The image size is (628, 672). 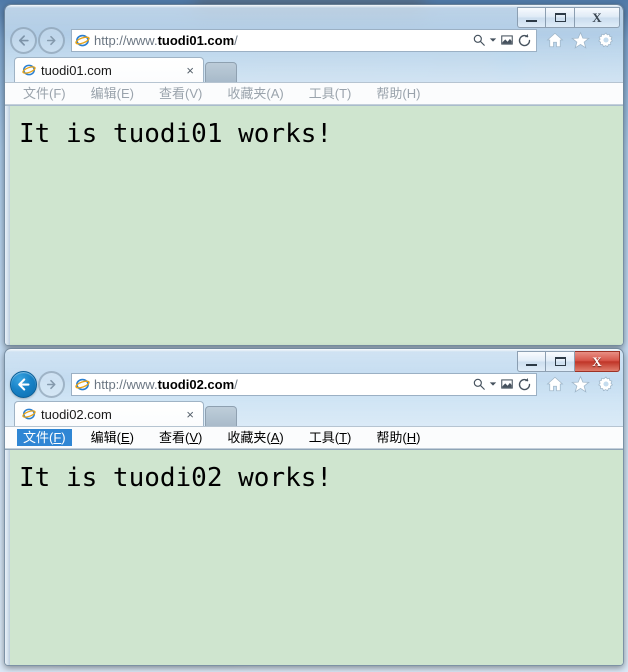 I want to click on address-url: http://www.tuodi02.com/, so click(x=281, y=384).